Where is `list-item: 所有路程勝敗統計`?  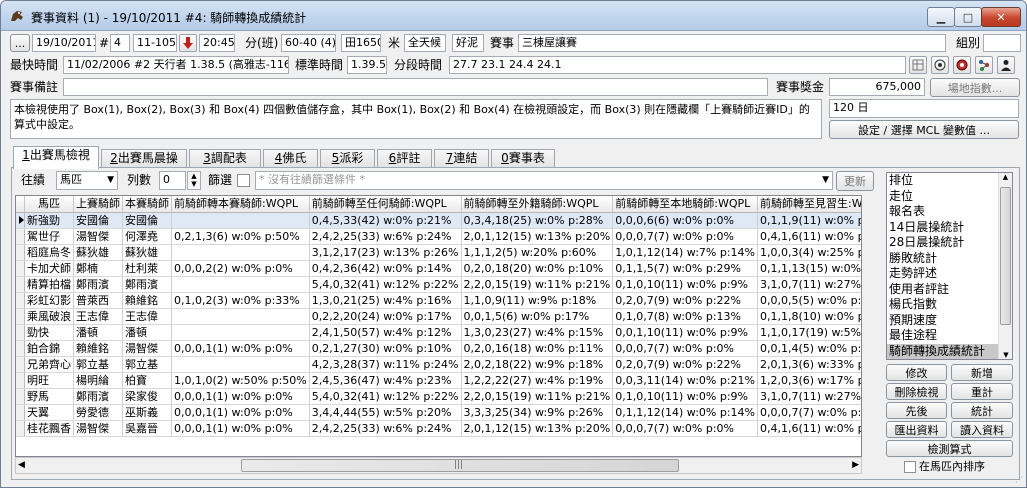
list-item: 所有路程勝敗統計 is located at coordinates (949, 359).